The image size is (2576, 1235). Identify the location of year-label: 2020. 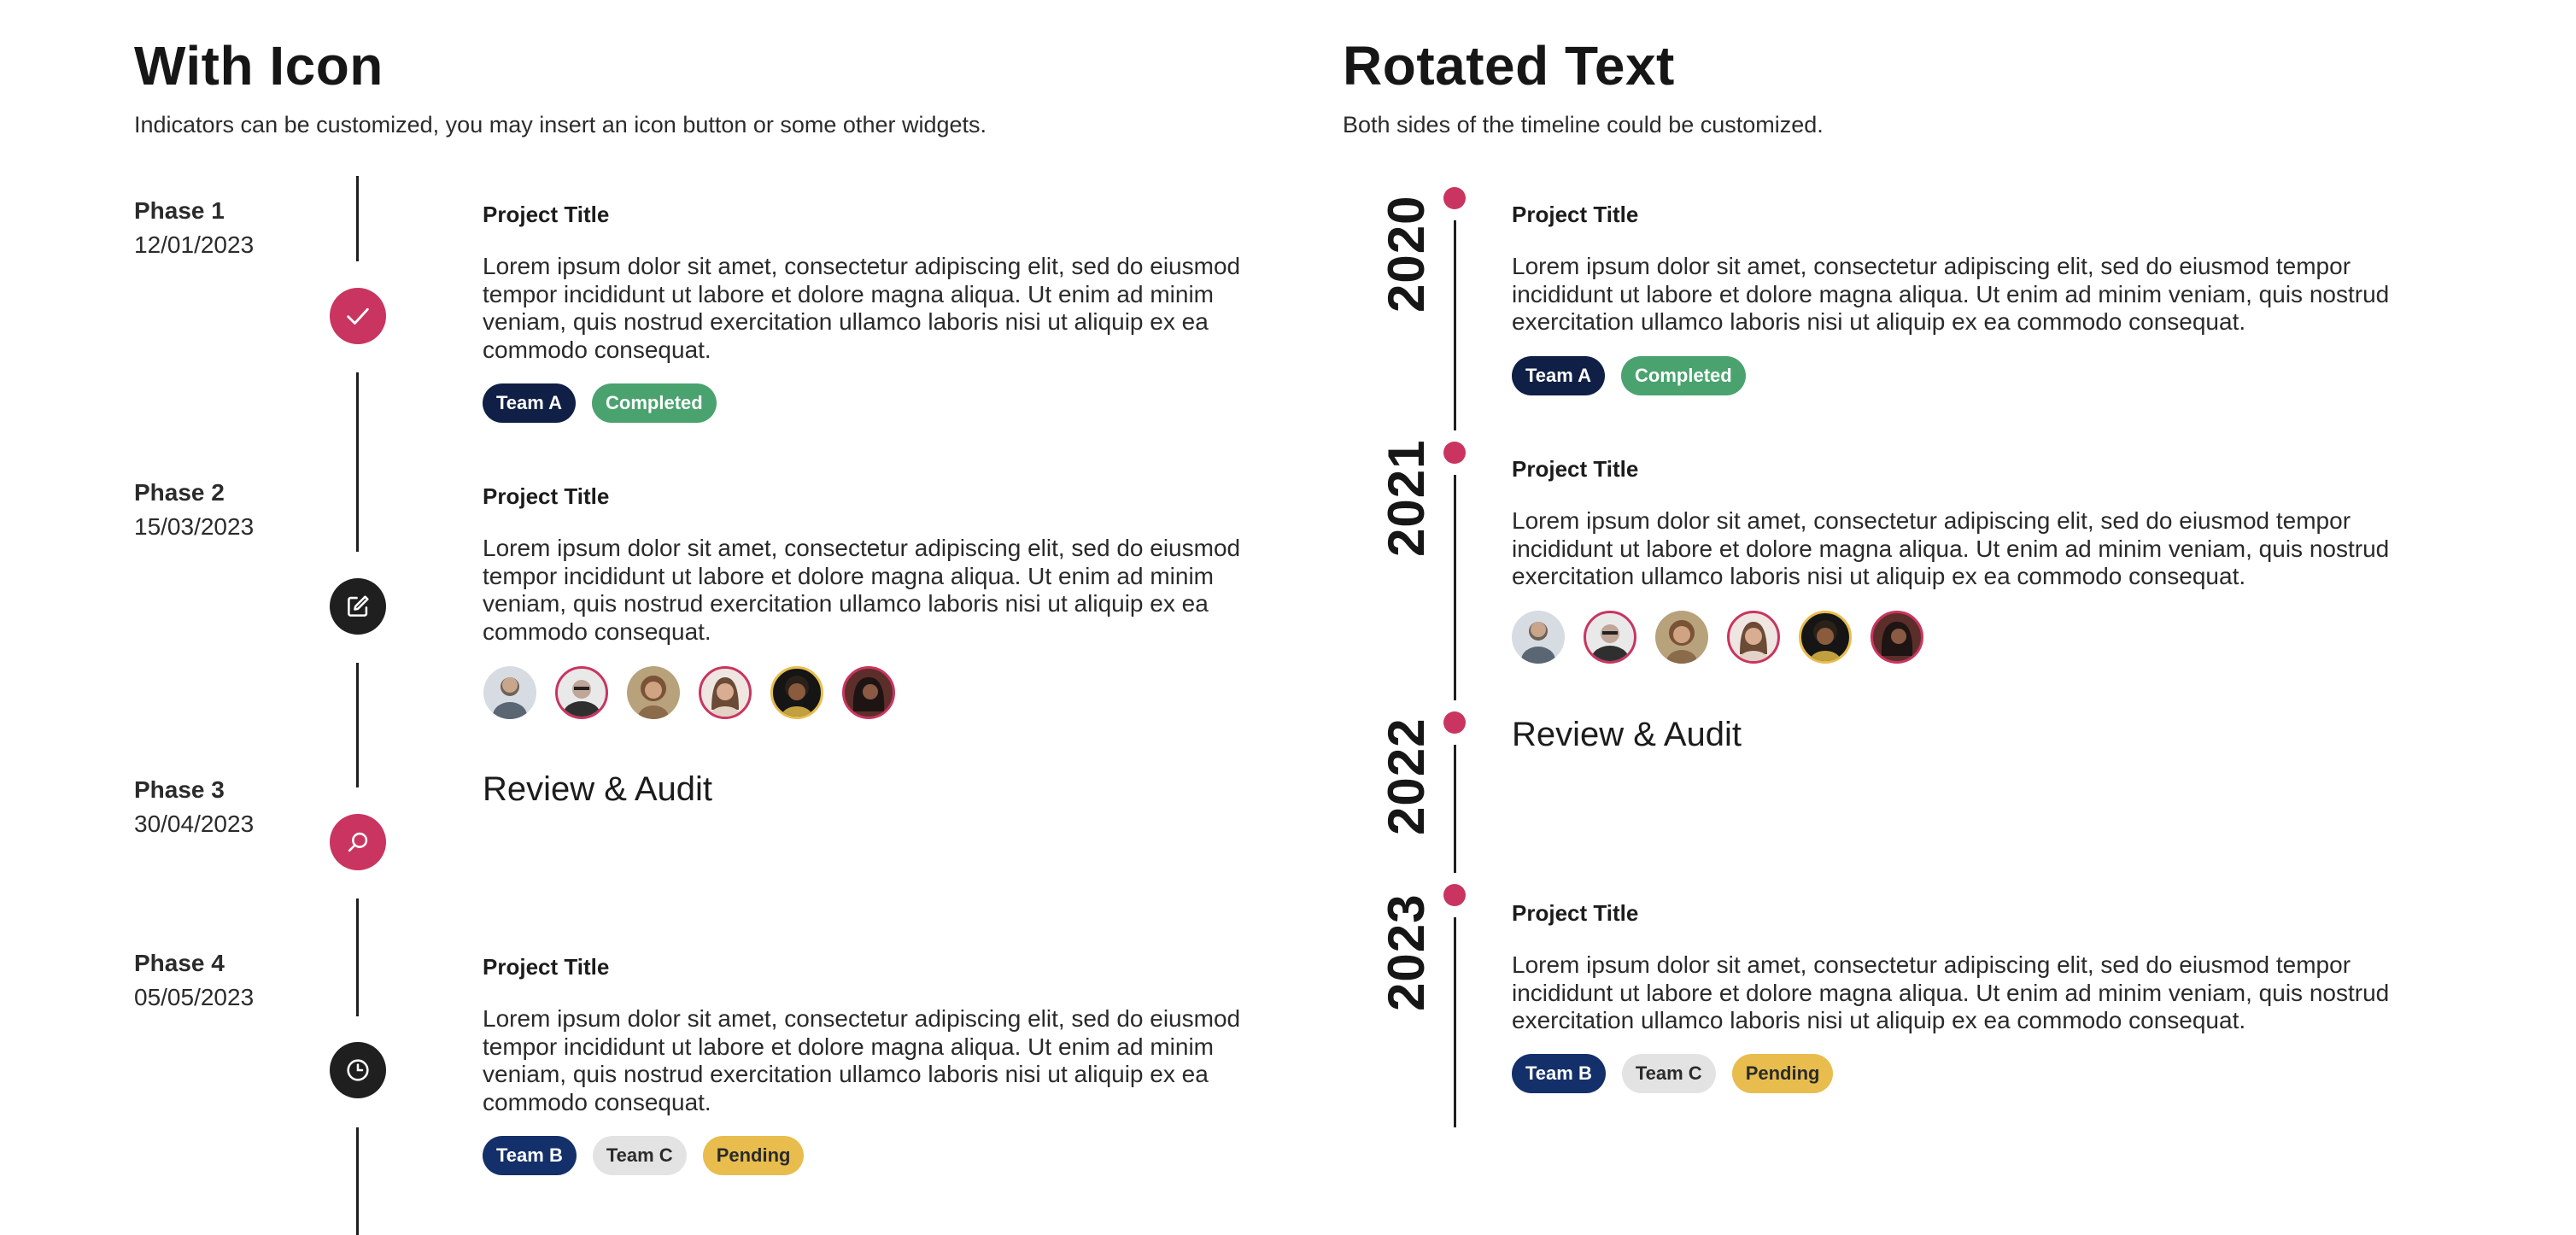
(1406, 254).